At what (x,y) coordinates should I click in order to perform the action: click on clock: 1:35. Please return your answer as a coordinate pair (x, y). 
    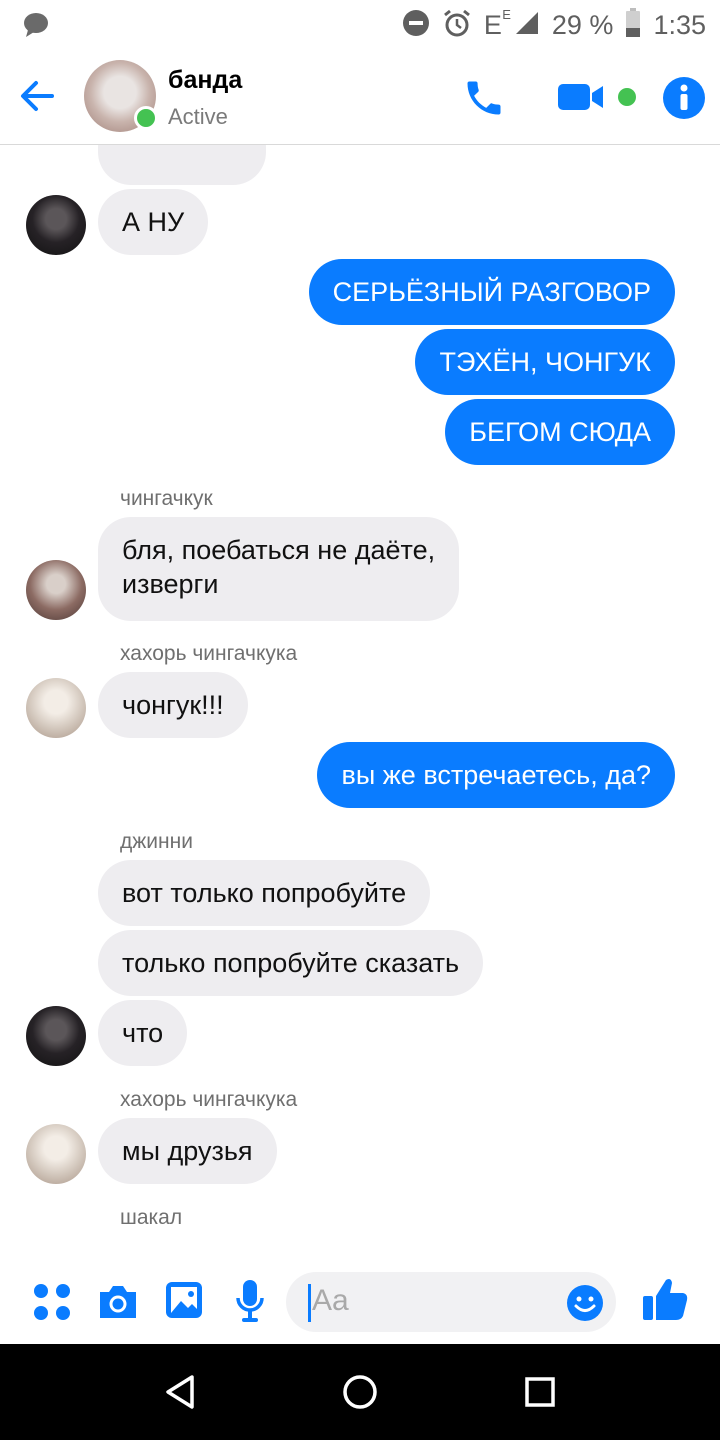
    Looking at the image, I should click on (679, 24).